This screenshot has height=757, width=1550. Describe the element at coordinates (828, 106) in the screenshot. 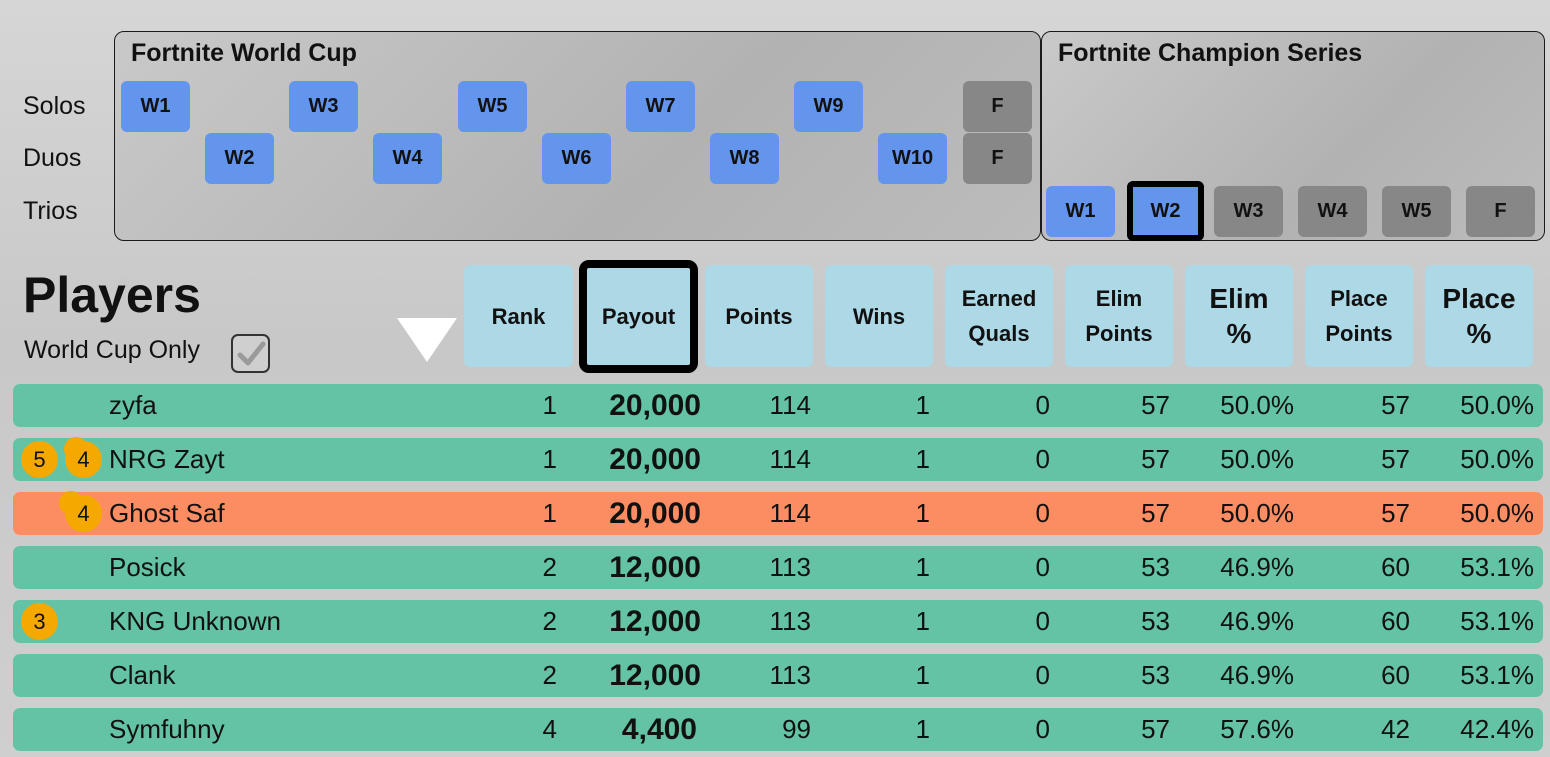

I see `solos-week-button: W9` at that location.